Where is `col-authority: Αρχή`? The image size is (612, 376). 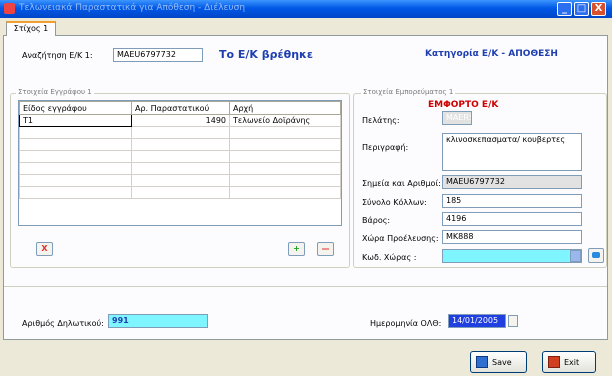
col-authority: Αρχή is located at coordinates (285, 108).